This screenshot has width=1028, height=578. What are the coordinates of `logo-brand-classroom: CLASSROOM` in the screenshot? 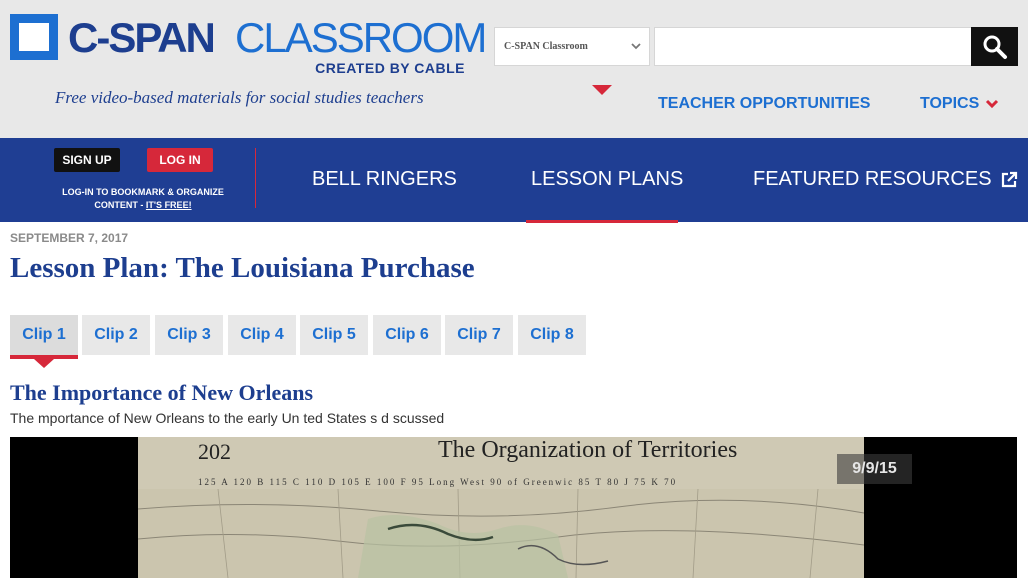 It's located at (361, 37).